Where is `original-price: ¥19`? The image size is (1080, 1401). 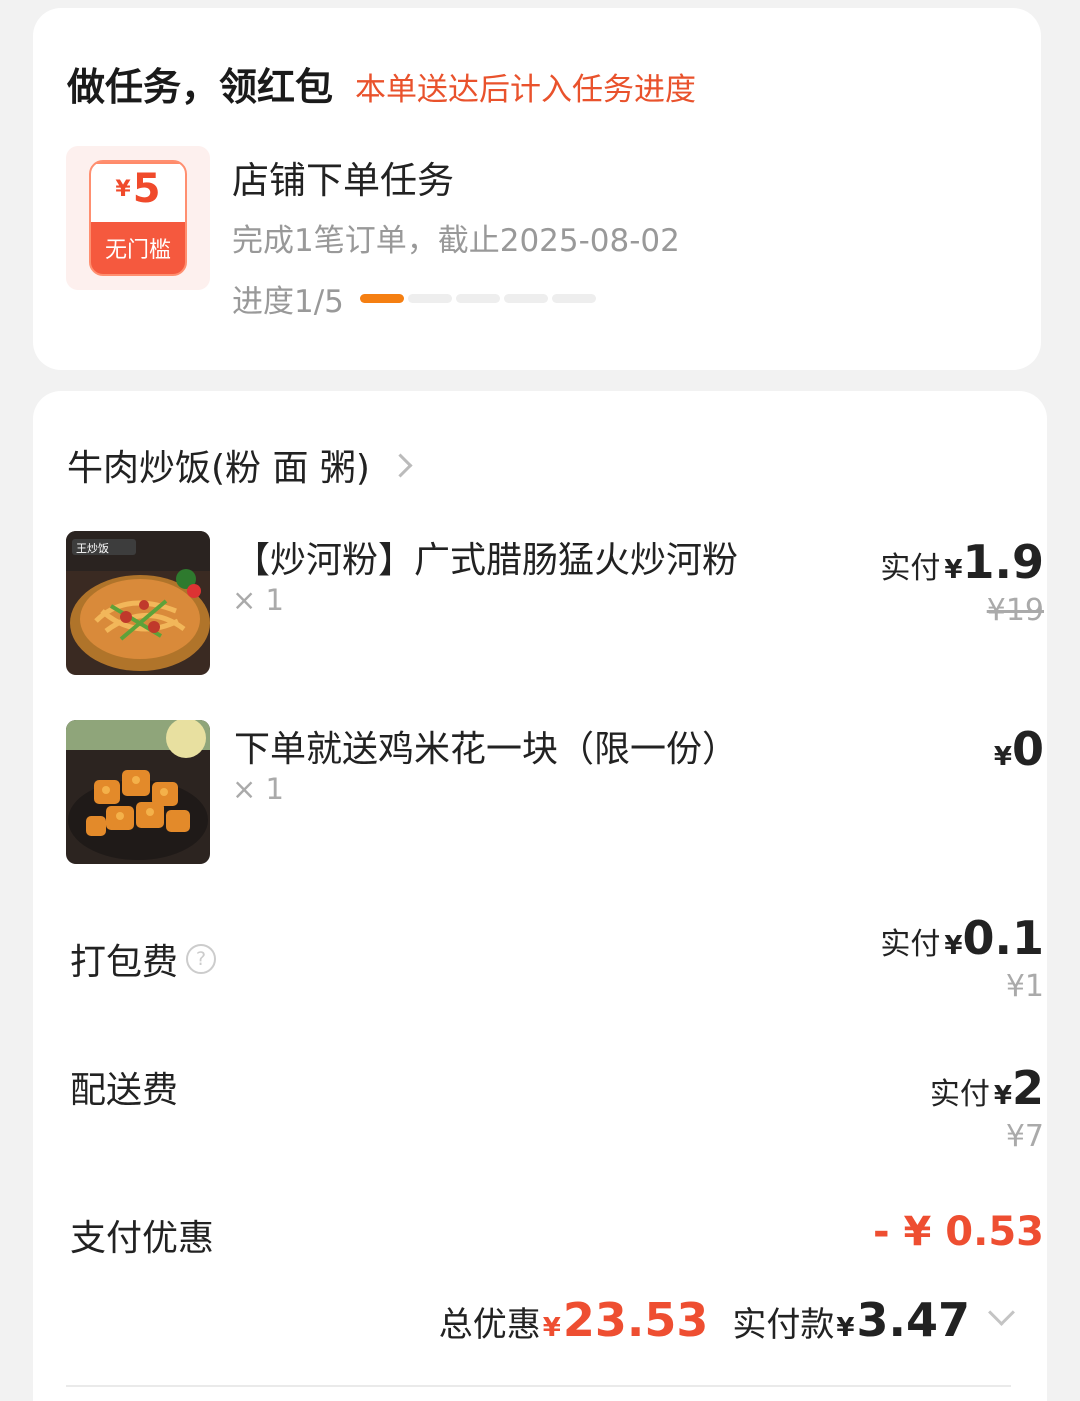 original-price: ¥19 is located at coordinates (1015, 610).